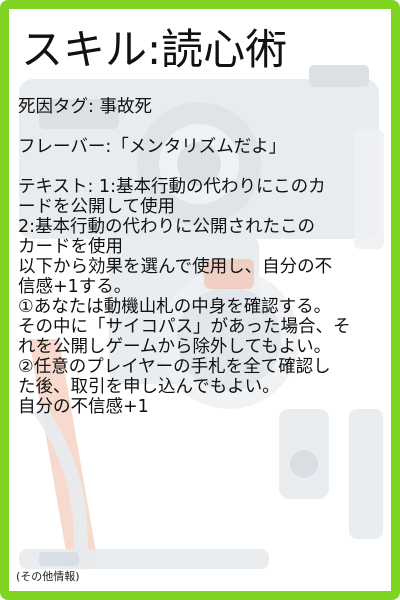 This screenshot has height=600, width=400. Describe the element at coordinates (48, 576) in the screenshot. I see `other-info: (その他情報)` at that location.